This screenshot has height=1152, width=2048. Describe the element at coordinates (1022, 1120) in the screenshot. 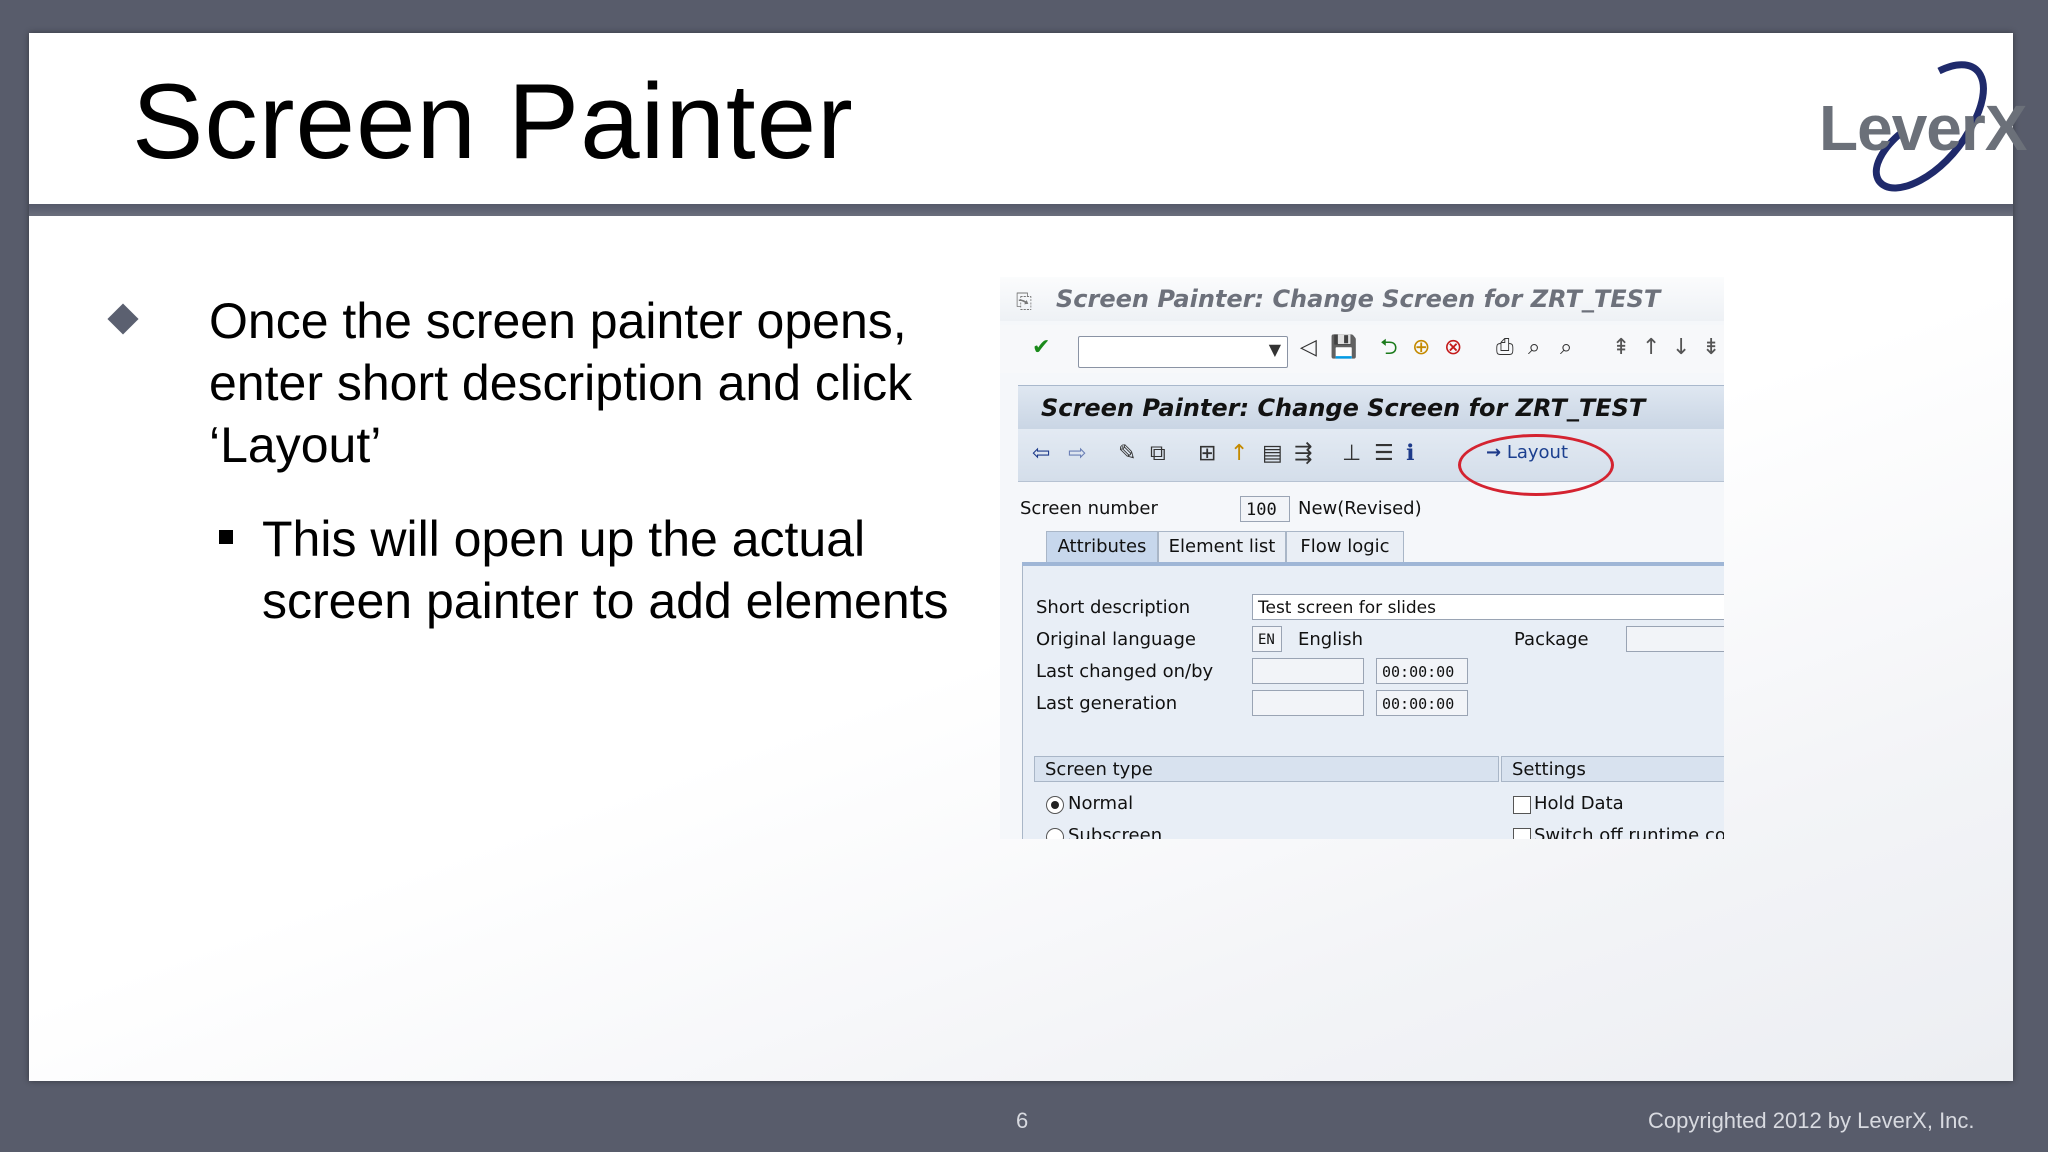

I see `page-number: 6` at that location.